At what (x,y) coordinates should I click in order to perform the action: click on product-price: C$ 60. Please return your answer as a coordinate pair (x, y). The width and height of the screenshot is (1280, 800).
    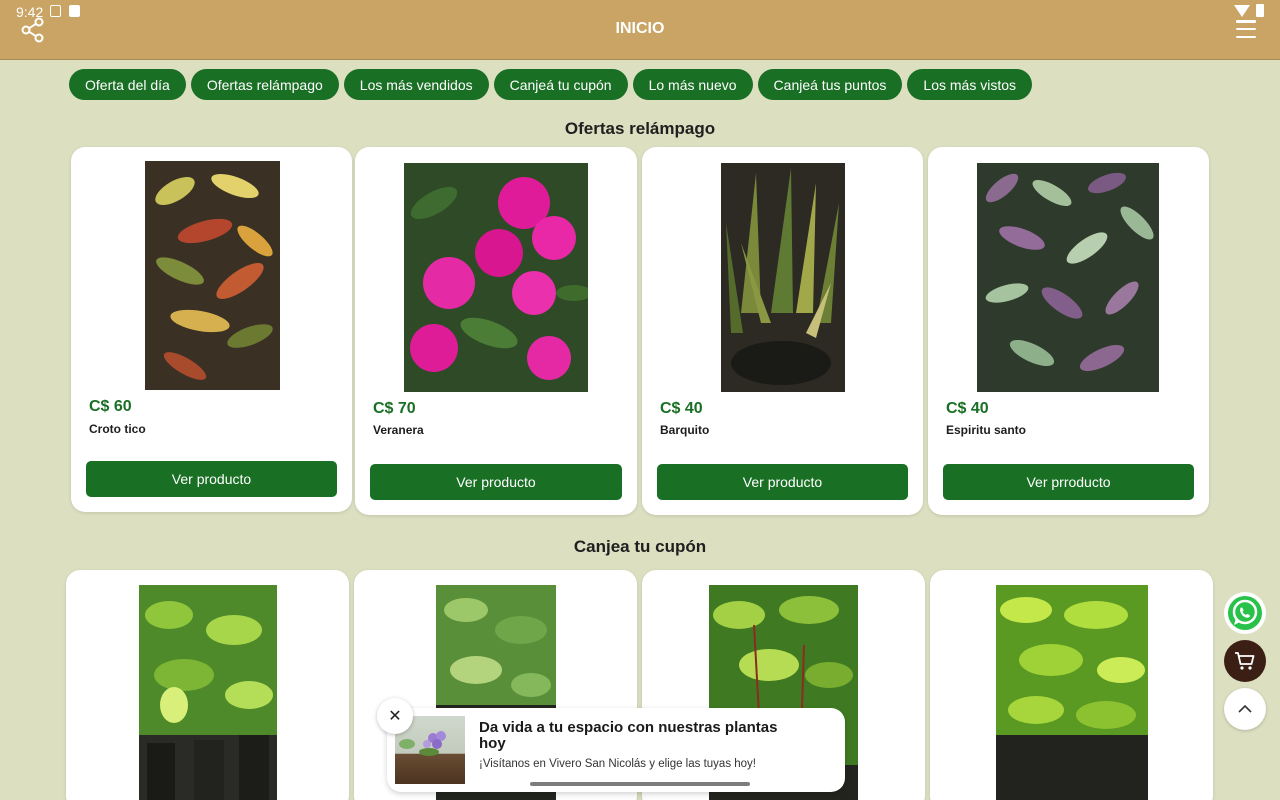
    Looking at the image, I should click on (110, 406).